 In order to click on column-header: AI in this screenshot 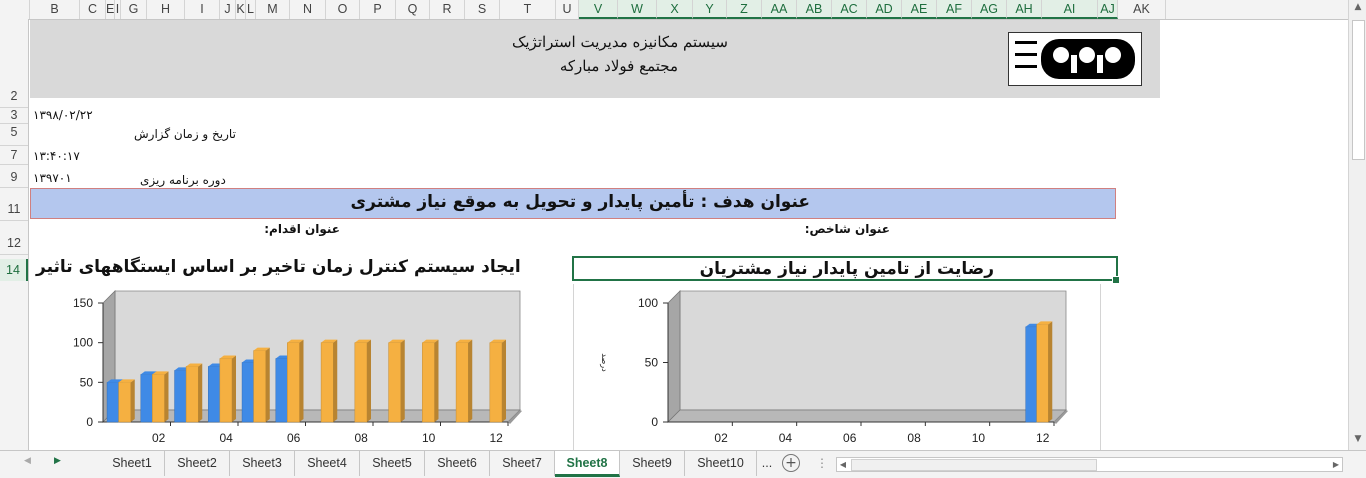, I will do `click(1070, 9)`.